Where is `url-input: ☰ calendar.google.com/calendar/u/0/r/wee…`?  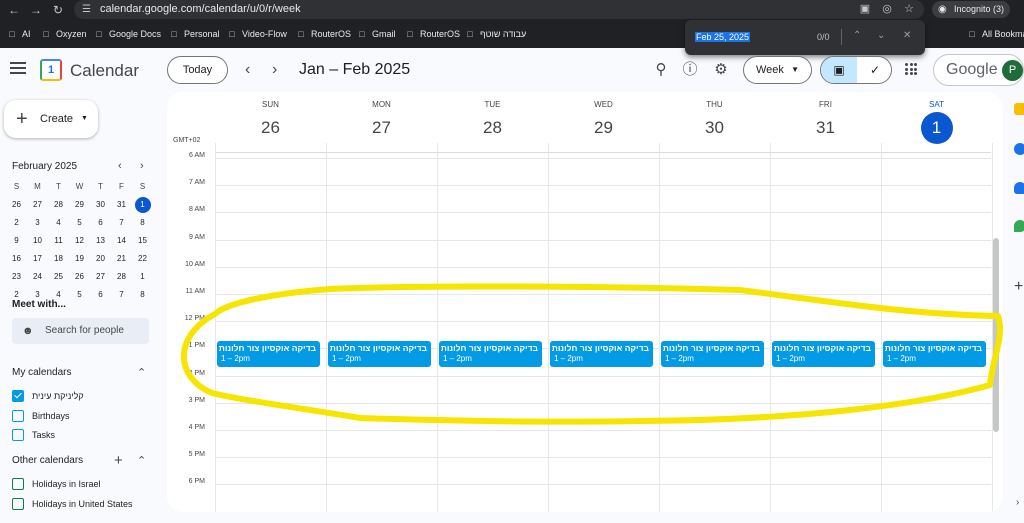 url-input: ☰ calendar.google.com/calendar/u/0/r/wee… is located at coordinates (499, 9).